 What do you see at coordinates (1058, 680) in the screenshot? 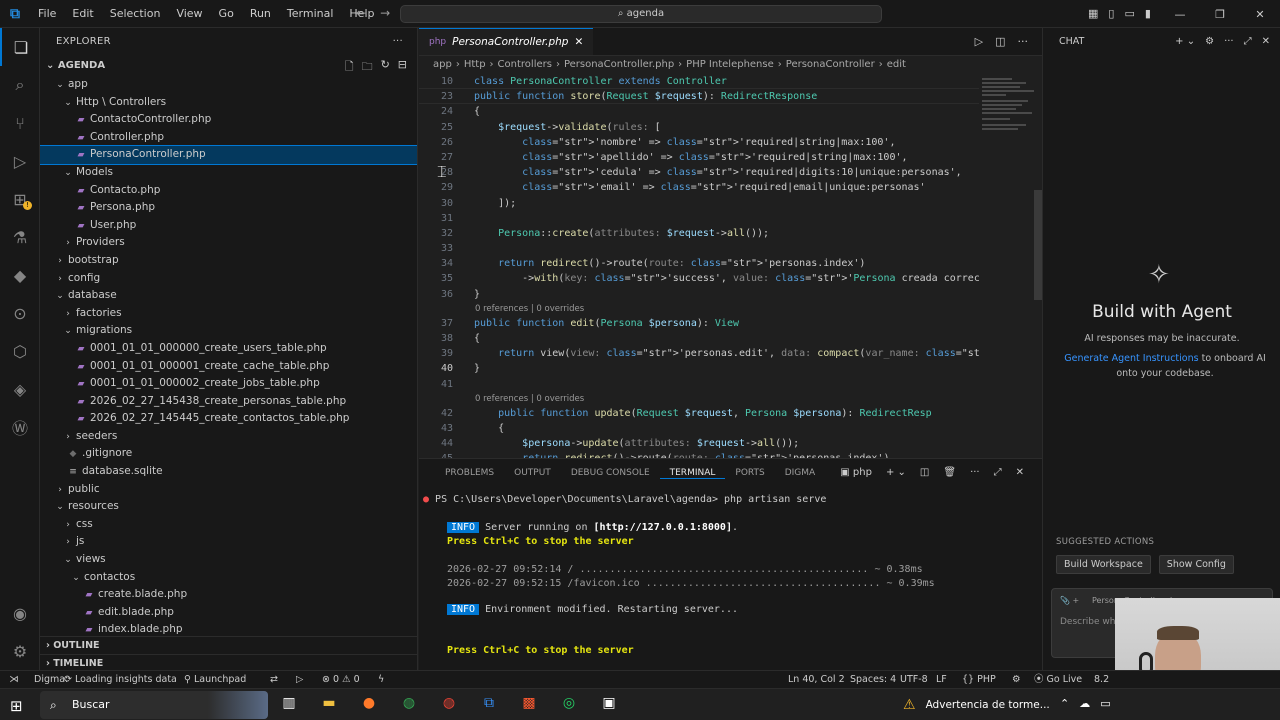
I see `go-live: ⦿ Go Live` at bounding box center [1058, 680].